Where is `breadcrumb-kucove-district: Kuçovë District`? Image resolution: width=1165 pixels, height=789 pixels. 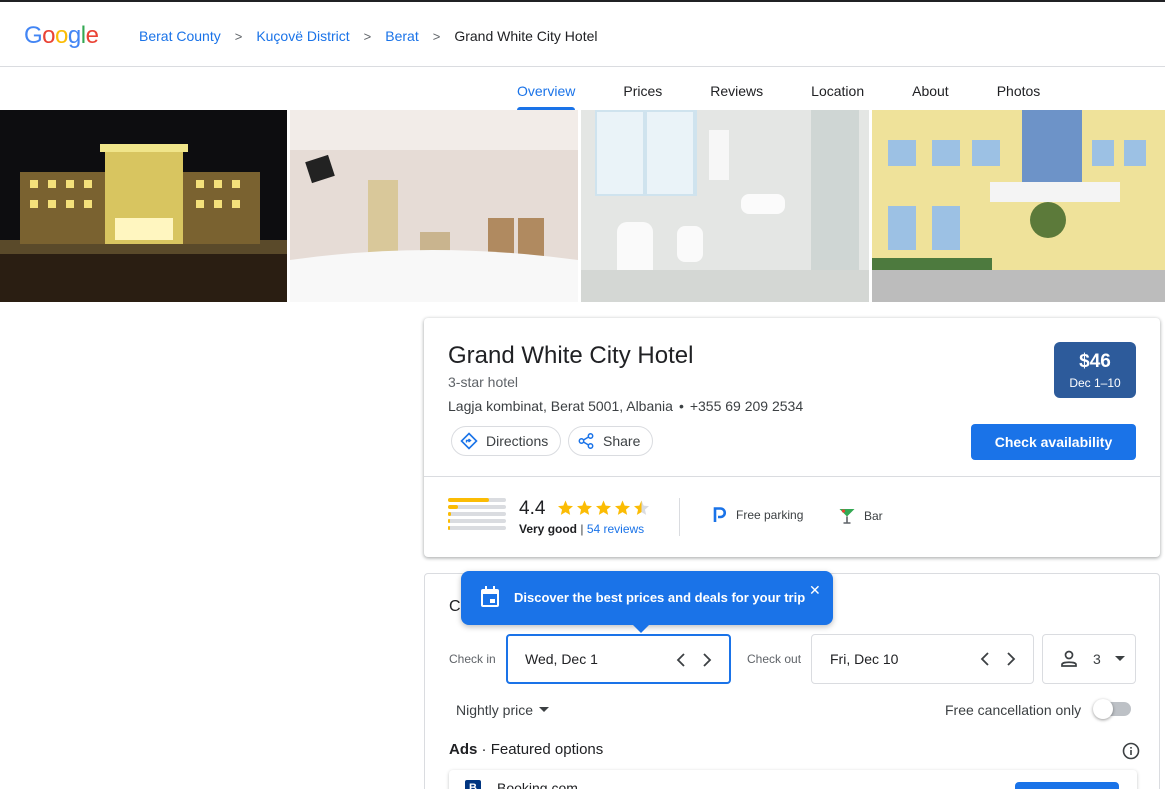 breadcrumb-kucove-district: Kuçovë District is located at coordinates (302, 36).